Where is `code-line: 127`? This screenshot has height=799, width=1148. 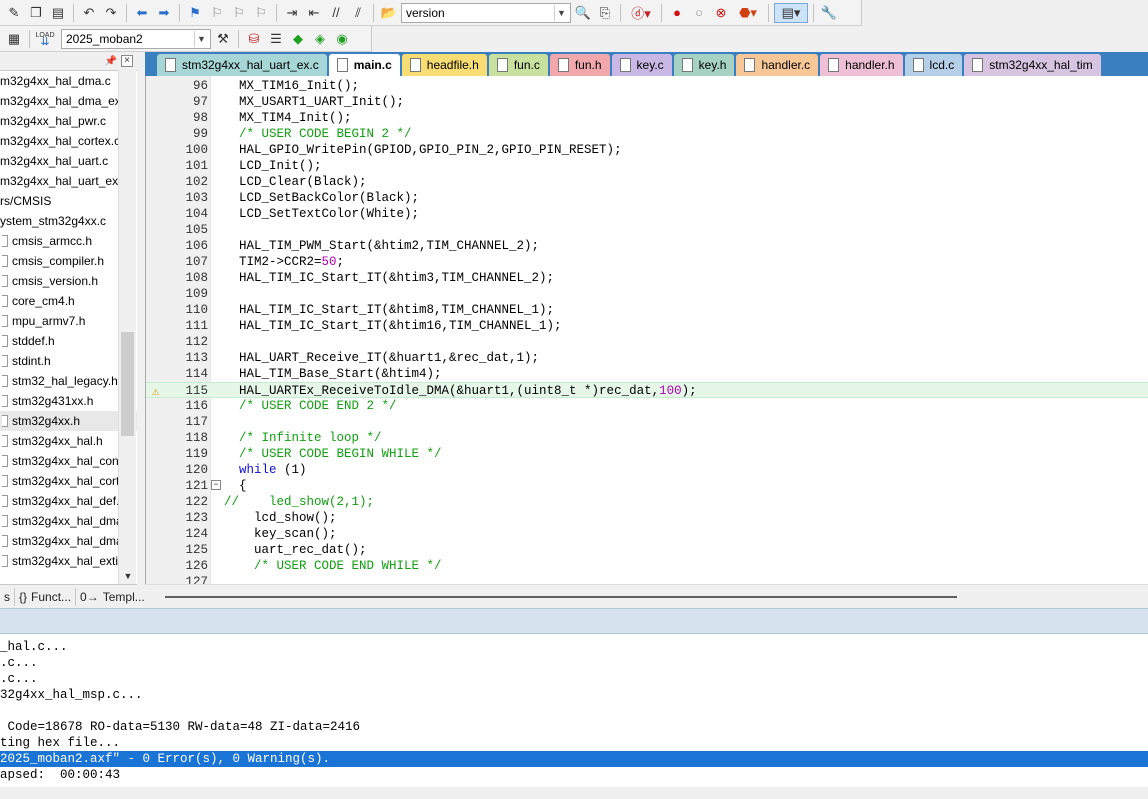 code-line: 127 is located at coordinates (647, 579).